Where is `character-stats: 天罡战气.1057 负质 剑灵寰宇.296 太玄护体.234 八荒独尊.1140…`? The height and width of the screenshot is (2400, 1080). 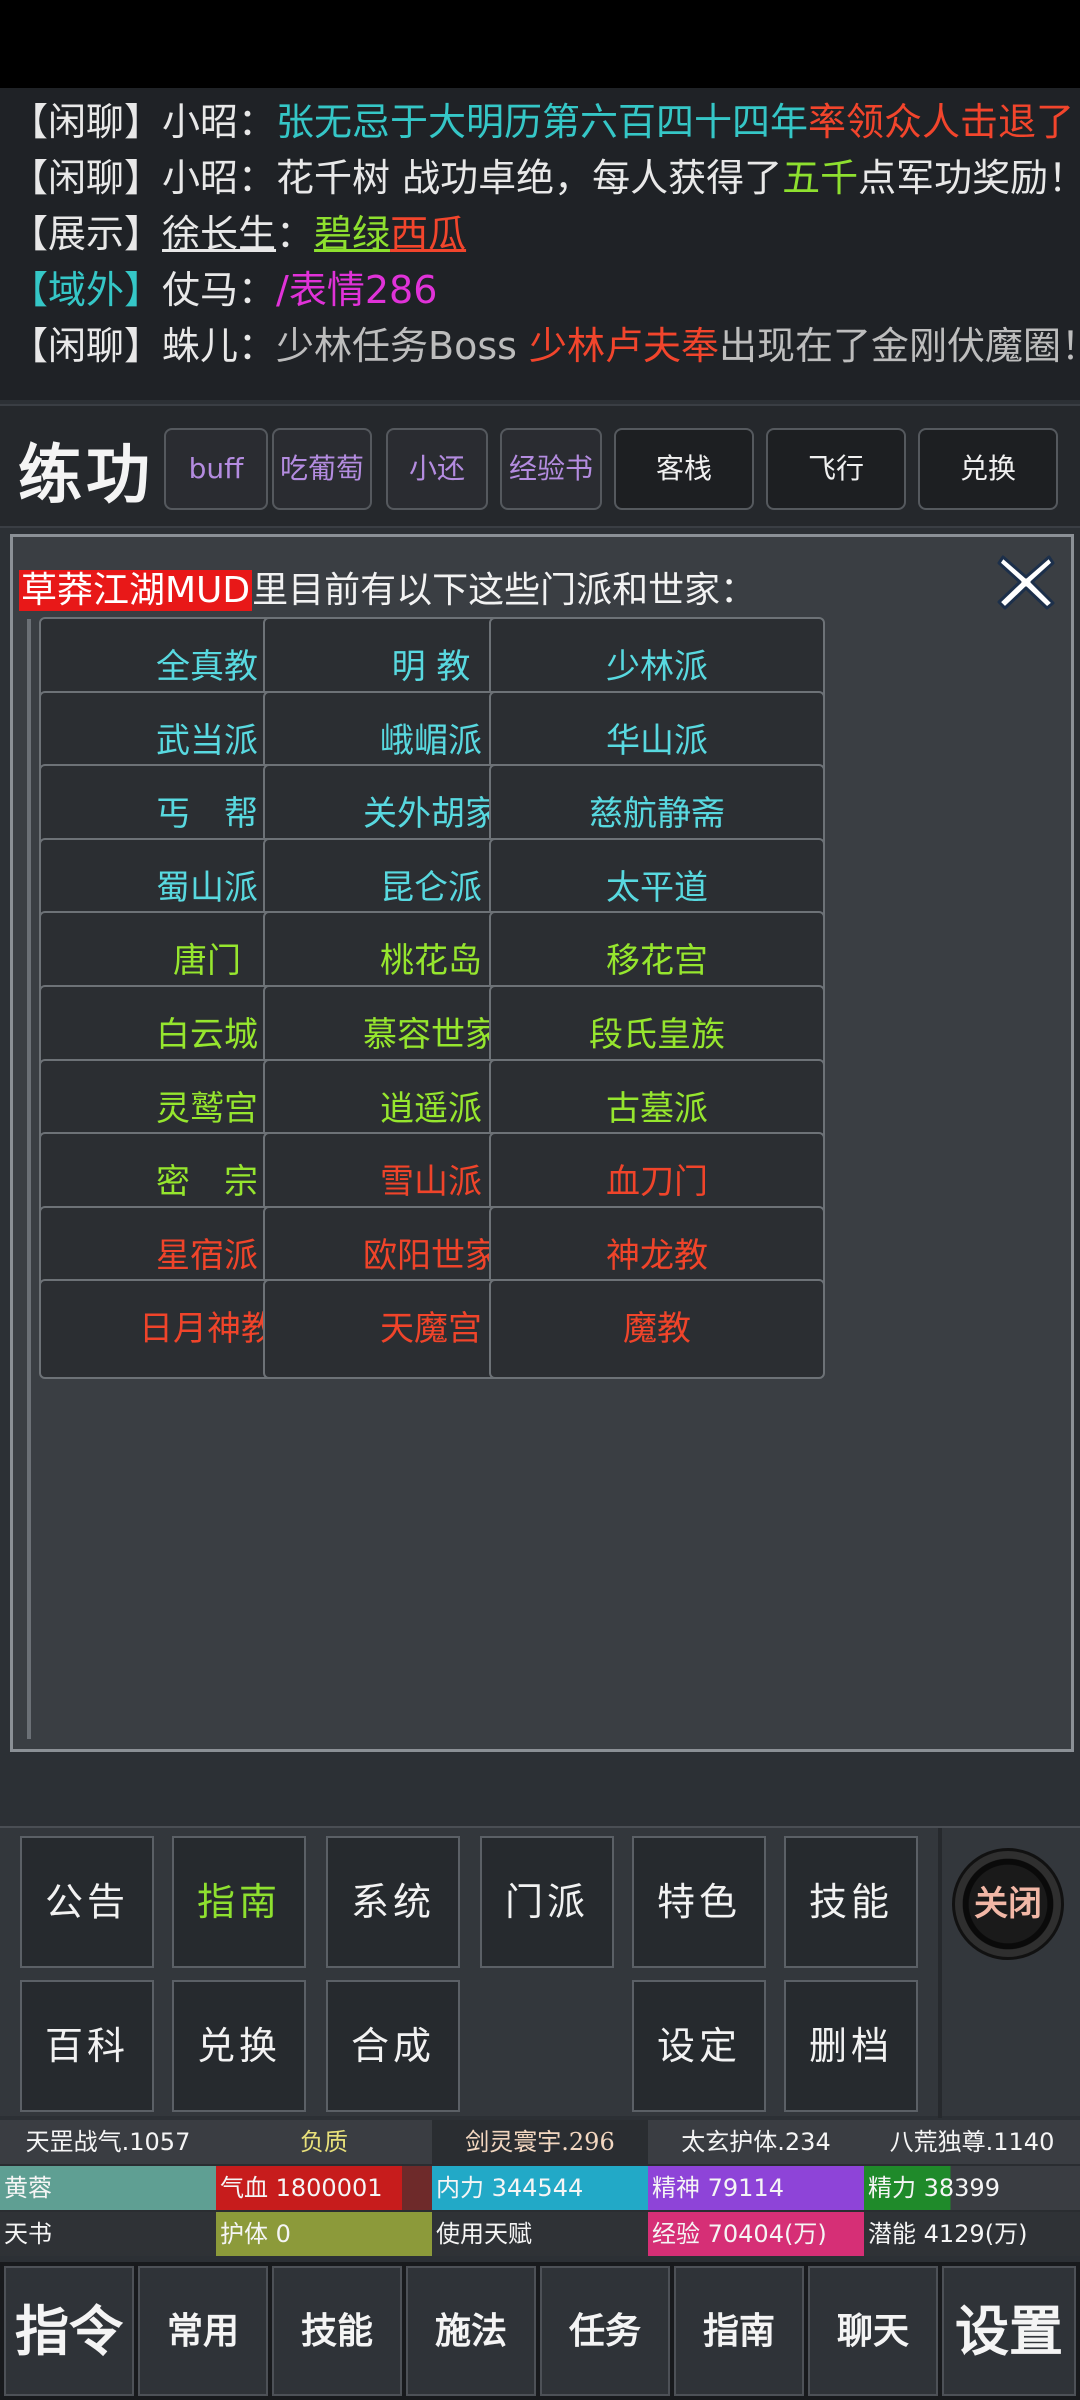
character-stats: 天罡战气.1057 负质 剑灵寰宇.296 太玄护体.234 八荒独尊.1140… is located at coordinates (540, 2188).